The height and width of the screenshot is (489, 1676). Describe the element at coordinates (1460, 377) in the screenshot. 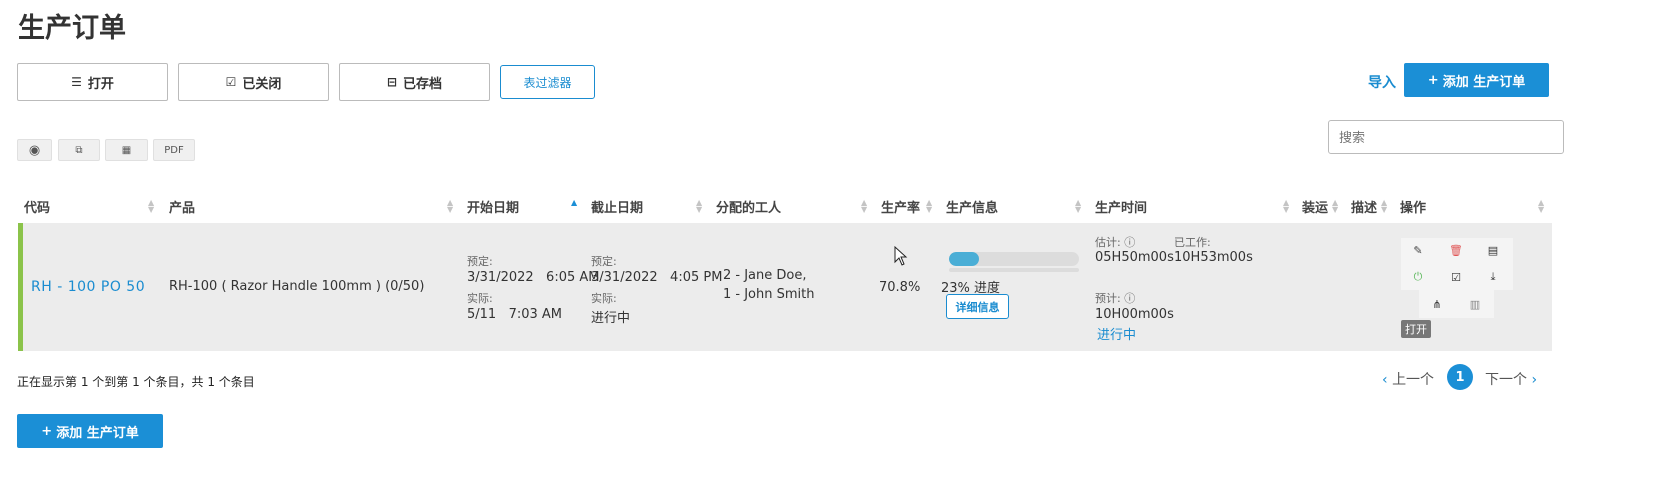

I see `page-1-button: 1` at that location.